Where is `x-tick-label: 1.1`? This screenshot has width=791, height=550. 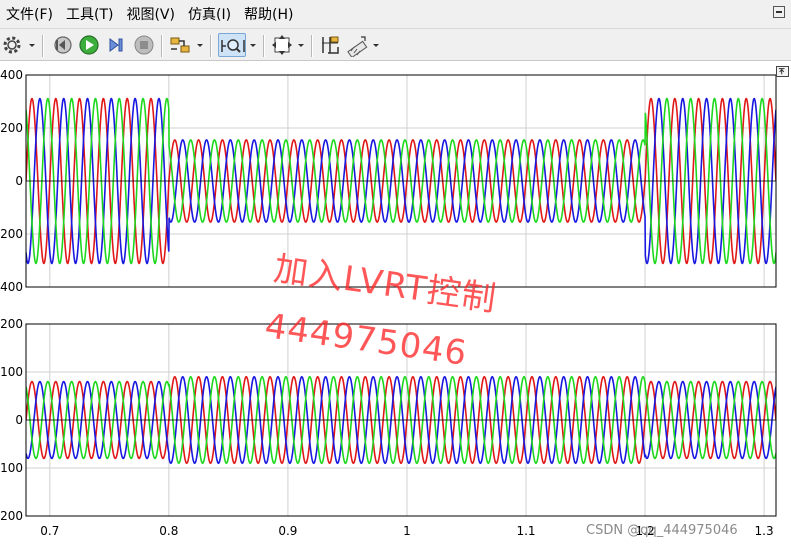
x-tick-label: 1.1 is located at coordinates (525, 531).